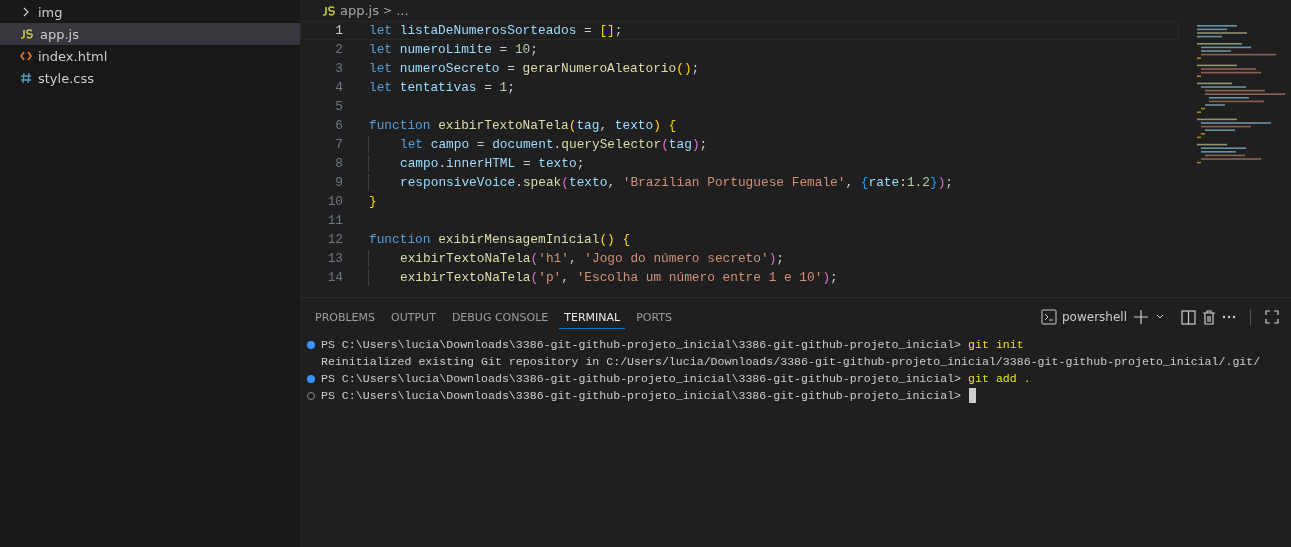 This screenshot has width=1291, height=547. I want to click on line-number: 12, so click(334, 239).